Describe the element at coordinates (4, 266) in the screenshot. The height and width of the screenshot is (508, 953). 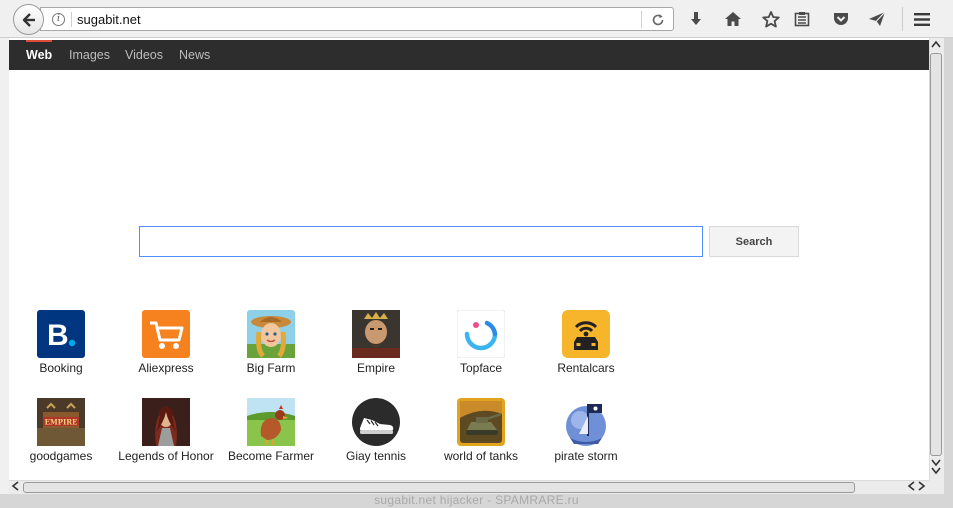
I see `window-left-edge` at that location.